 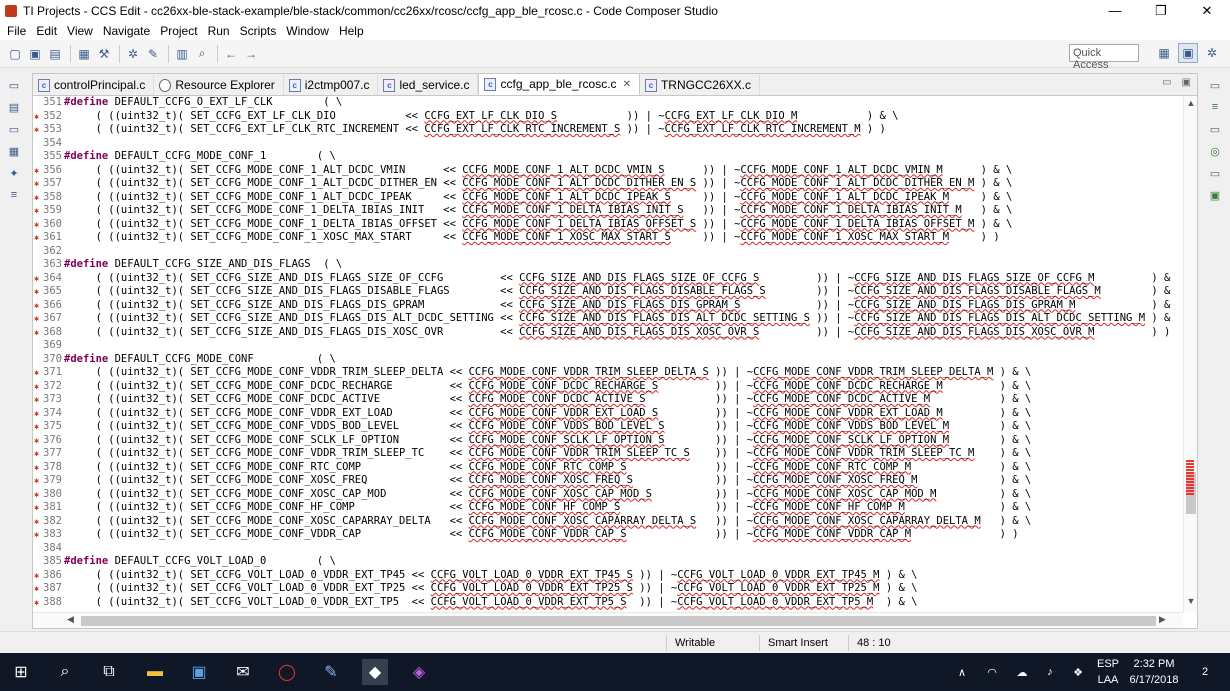 I want to click on menu-navigate: Navigate, so click(x=126, y=31).